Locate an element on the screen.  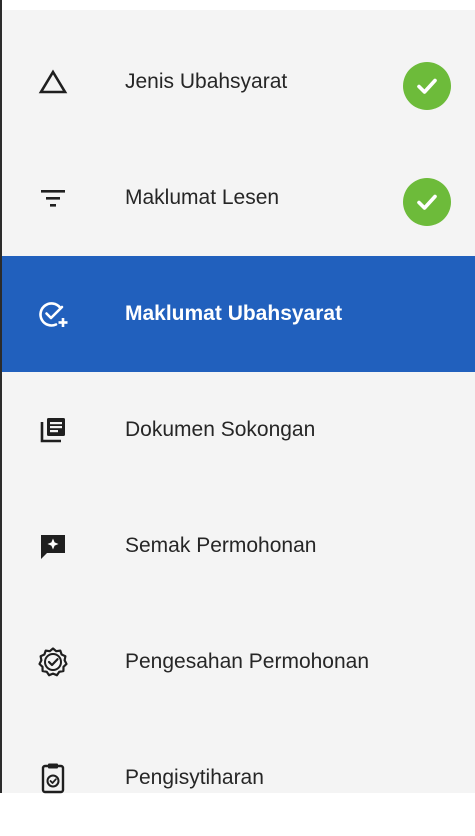
nav-item-dokumen-sokongan: Dokumen Sokongan is located at coordinates (238, 430).